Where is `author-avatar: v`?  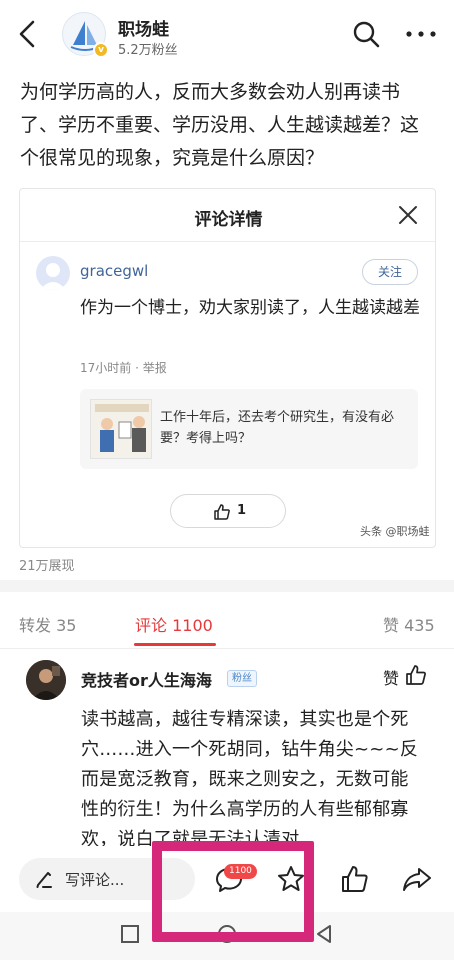 author-avatar: v is located at coordinates (85, 35).